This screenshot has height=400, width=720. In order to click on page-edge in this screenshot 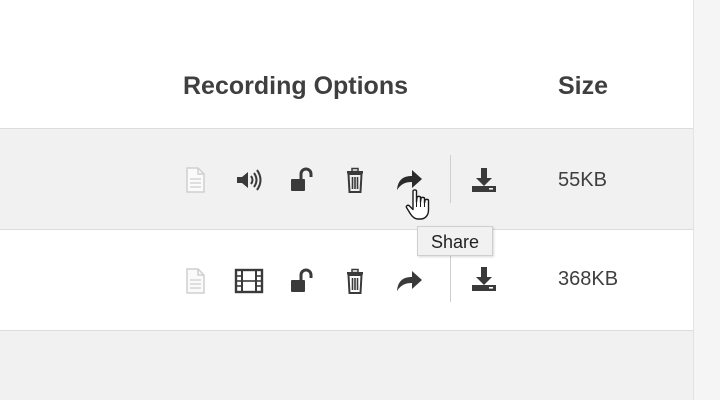, I will do `click(706, 200)`.